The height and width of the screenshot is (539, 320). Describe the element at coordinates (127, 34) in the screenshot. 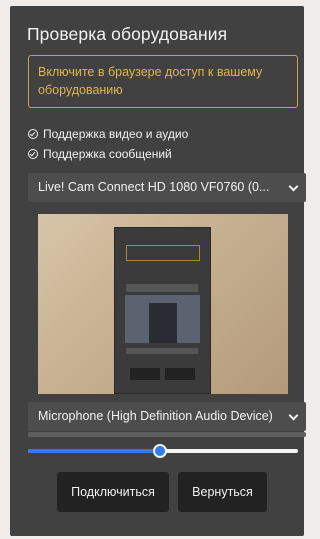

I see `dialog-title: Проверка оборудования` at that location.